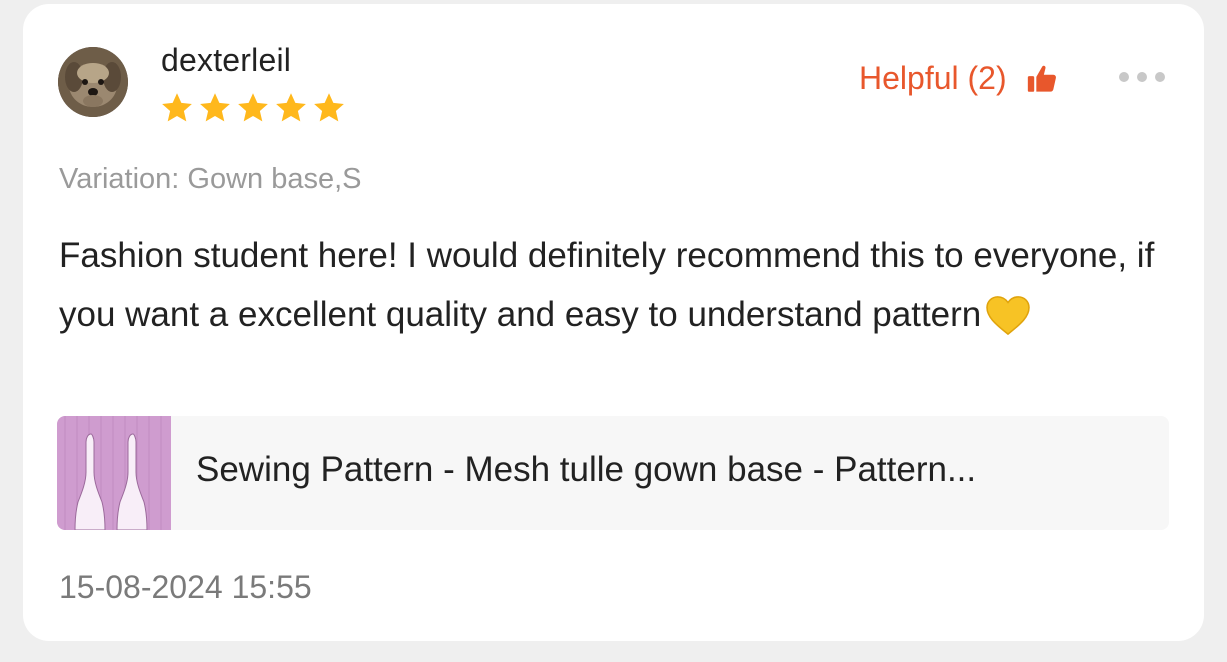  I want to click on dog-avatar-image, so click(93, 82).